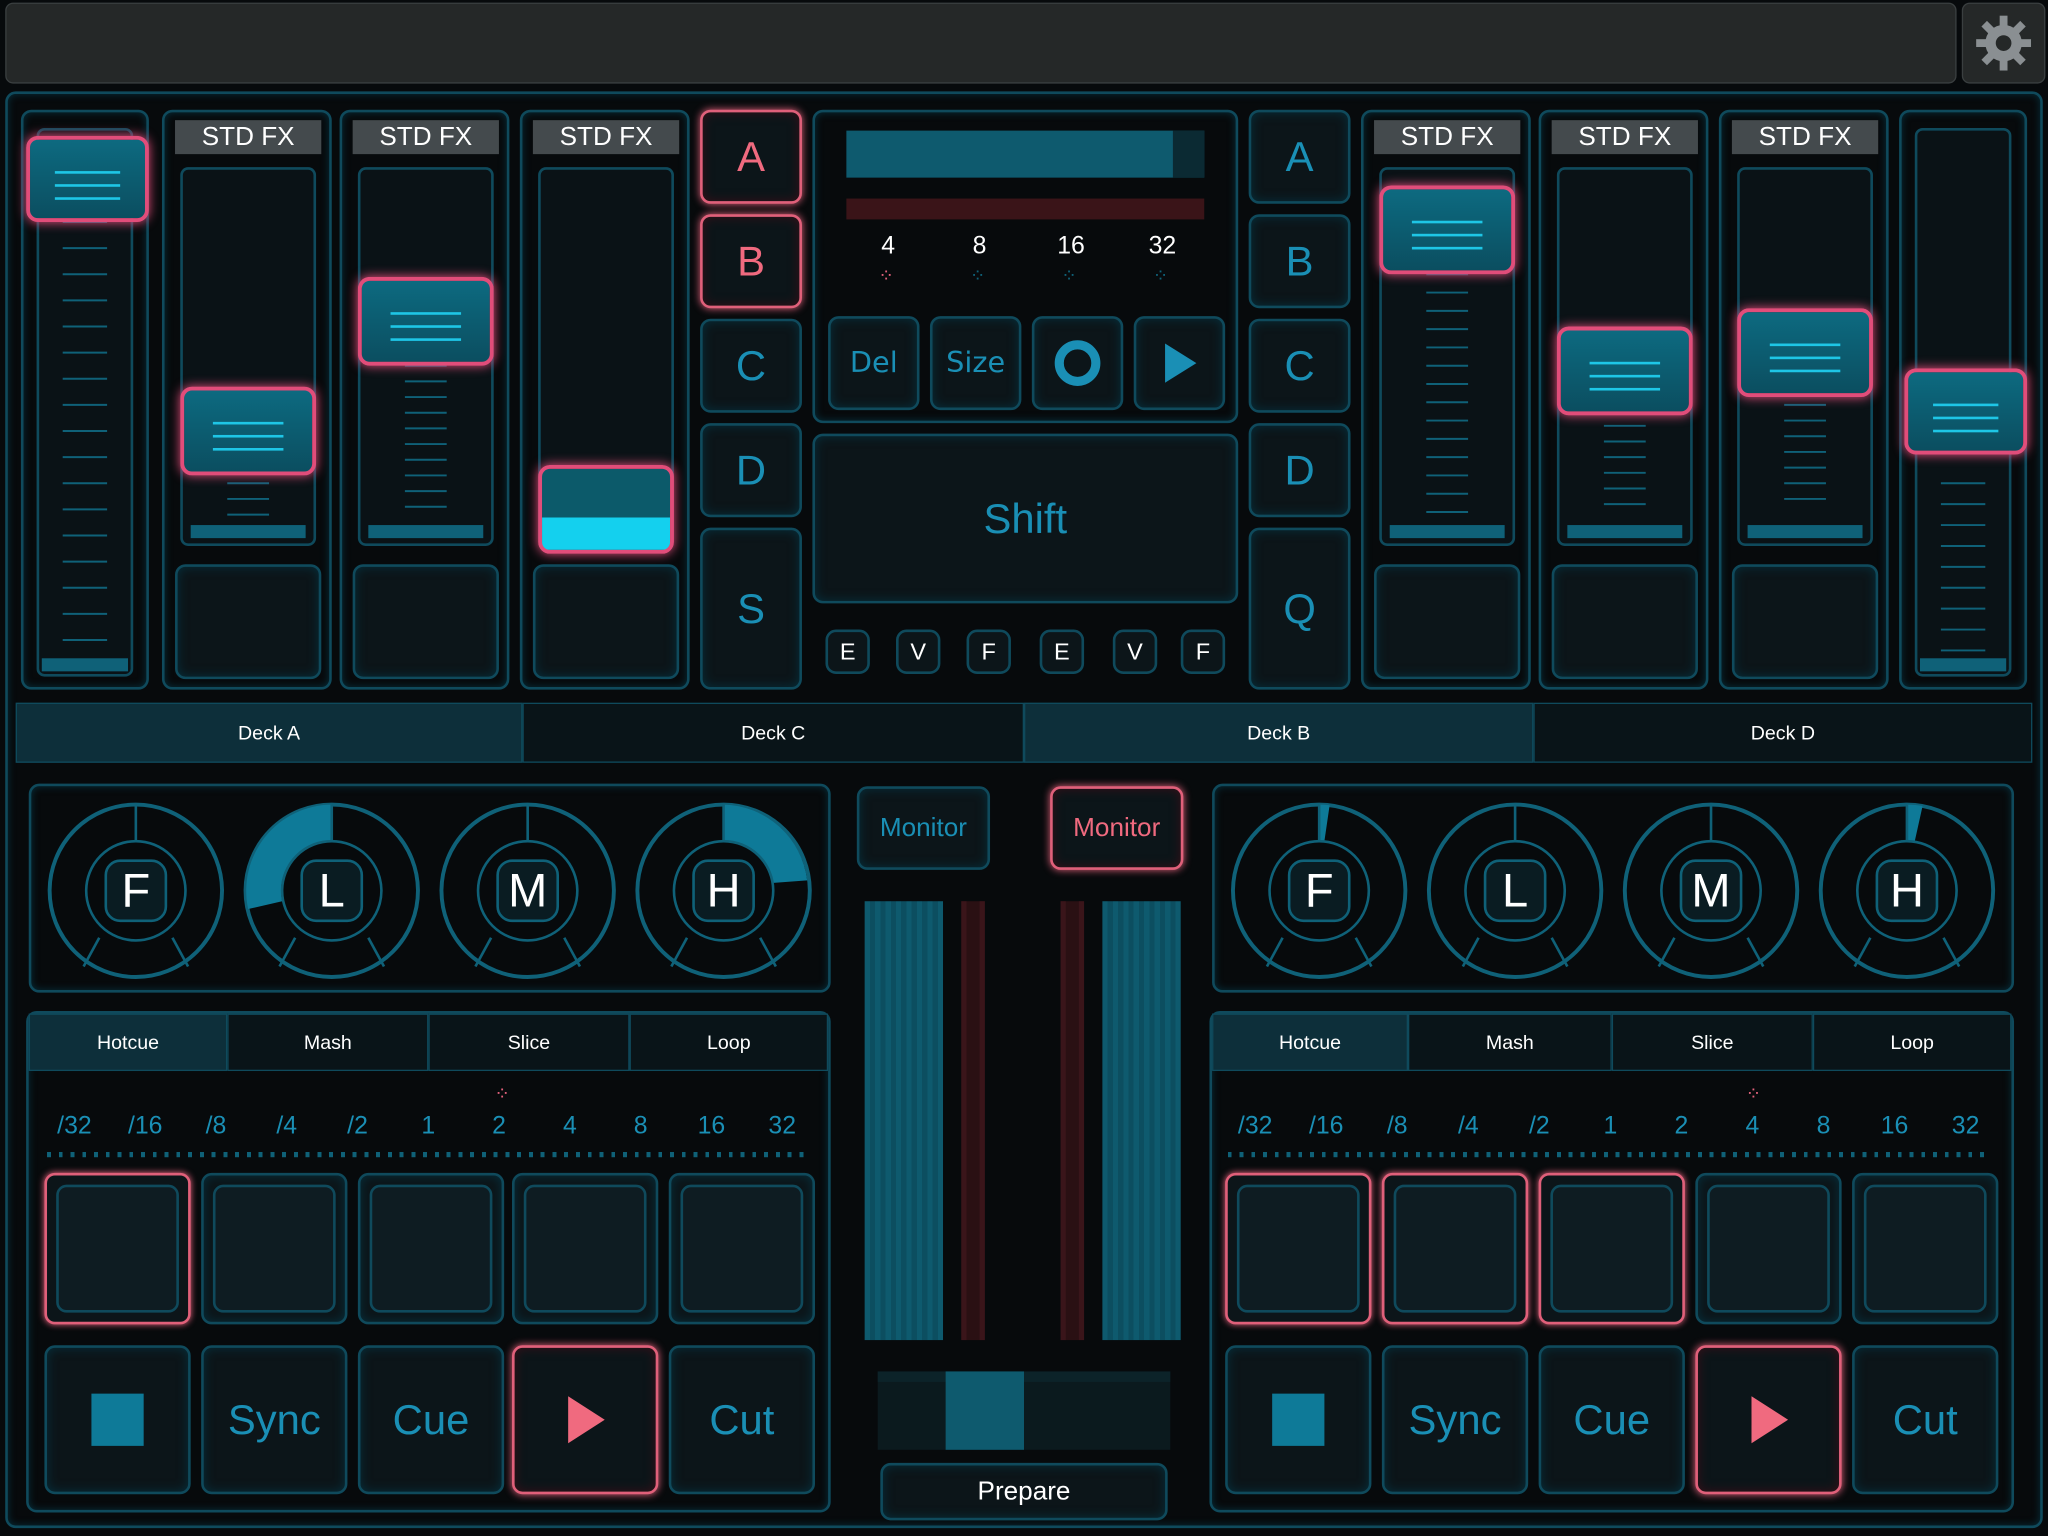 The height and width of the screenshot is (1536, 2048). Describe the element at coordinates (274, 1420) in the screenshot. I see `sync-button-left: Sync` at that location.